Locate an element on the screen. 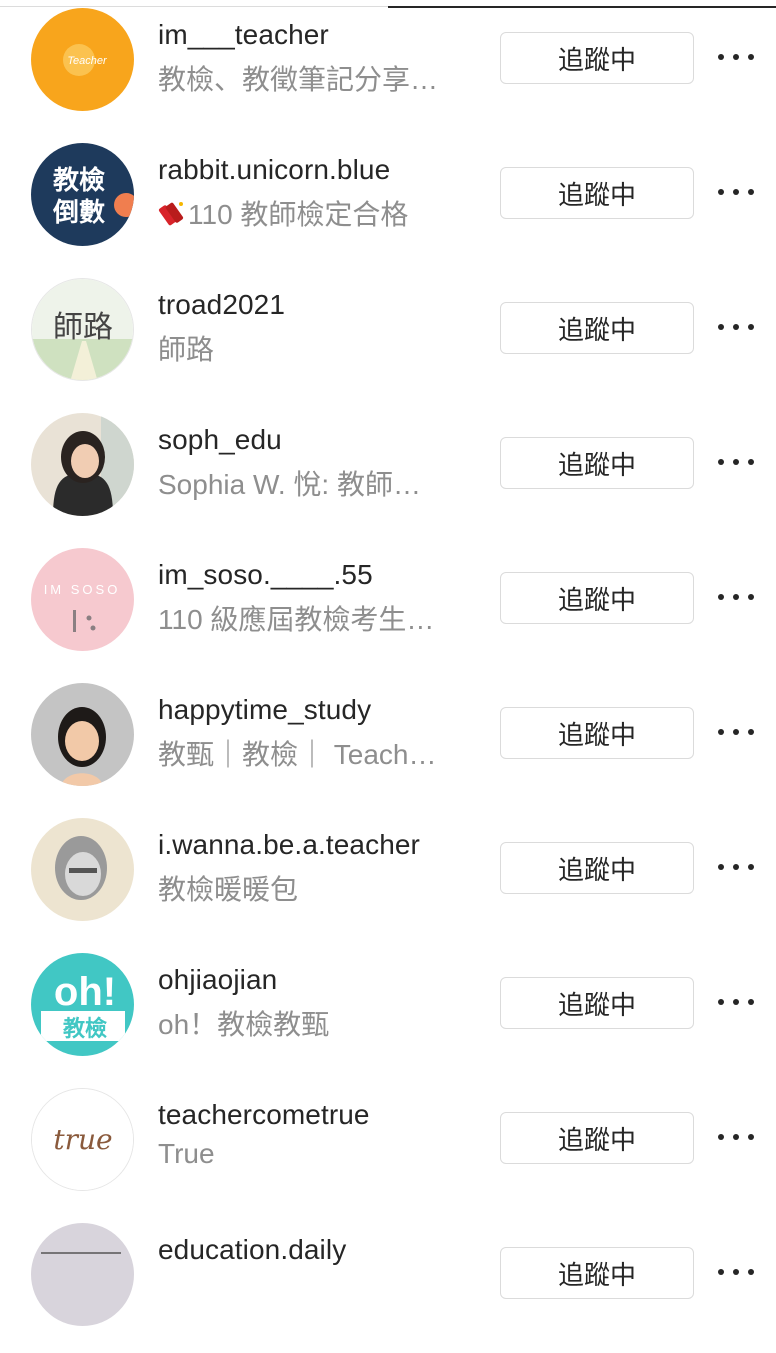  list-item: oh! 教檢 ohjiaojian oh！教檢教甄 追蹤中 is located at coordinates (388, 1015).